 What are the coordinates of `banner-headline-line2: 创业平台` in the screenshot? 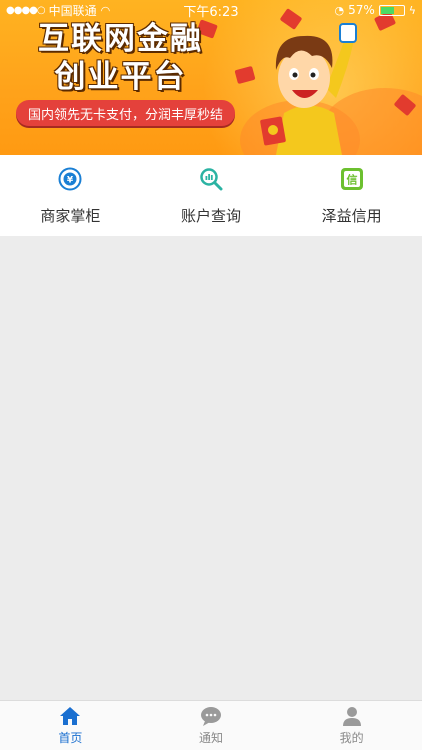 It's located at (120, 77).